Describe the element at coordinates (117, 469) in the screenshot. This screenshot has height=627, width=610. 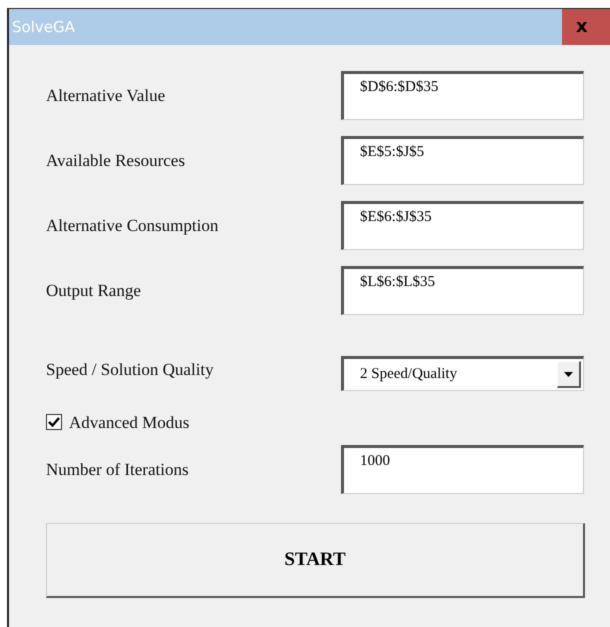
I see `field-label: Number of Iterations` at that location.